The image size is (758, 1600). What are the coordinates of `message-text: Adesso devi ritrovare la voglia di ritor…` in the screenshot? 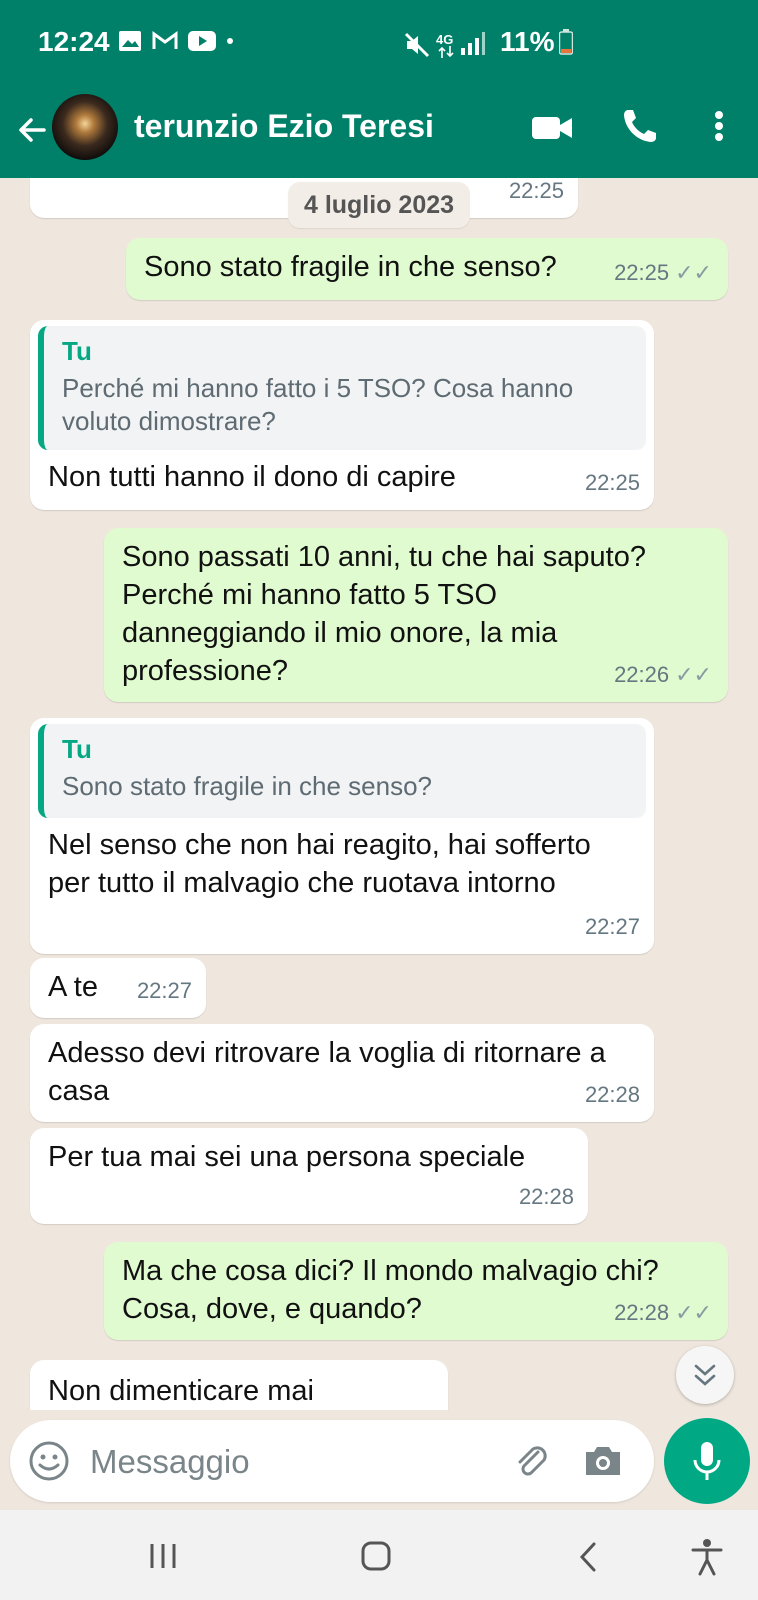 It's located at (327, 1072).